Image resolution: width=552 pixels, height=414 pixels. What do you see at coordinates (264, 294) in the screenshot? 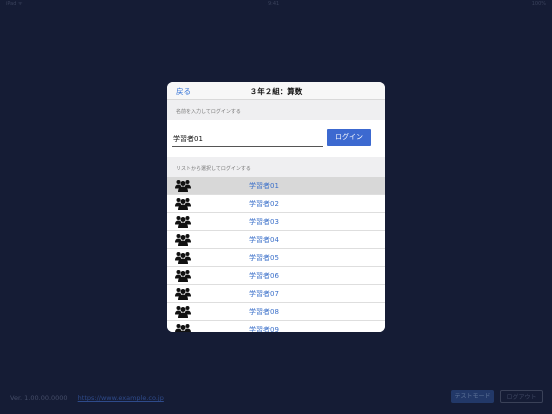
I see `list-item-label: 学習者07` at bounding box center [264, 294].